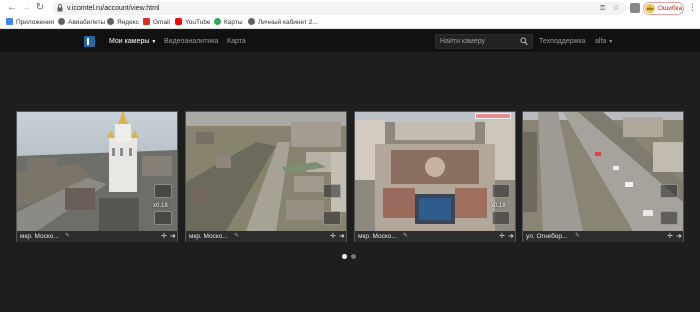  Describe the element at coordinates (113, 8) in the screenshot. I see `url-text: v.icomtel.ru/account/view.html` at that location.